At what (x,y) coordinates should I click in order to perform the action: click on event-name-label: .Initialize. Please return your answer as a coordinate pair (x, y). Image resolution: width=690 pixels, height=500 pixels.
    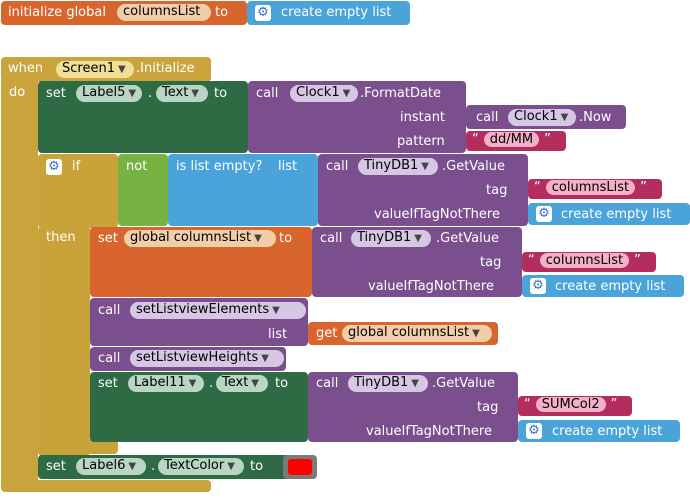
    Looking at the image, I should click on (165, 68).